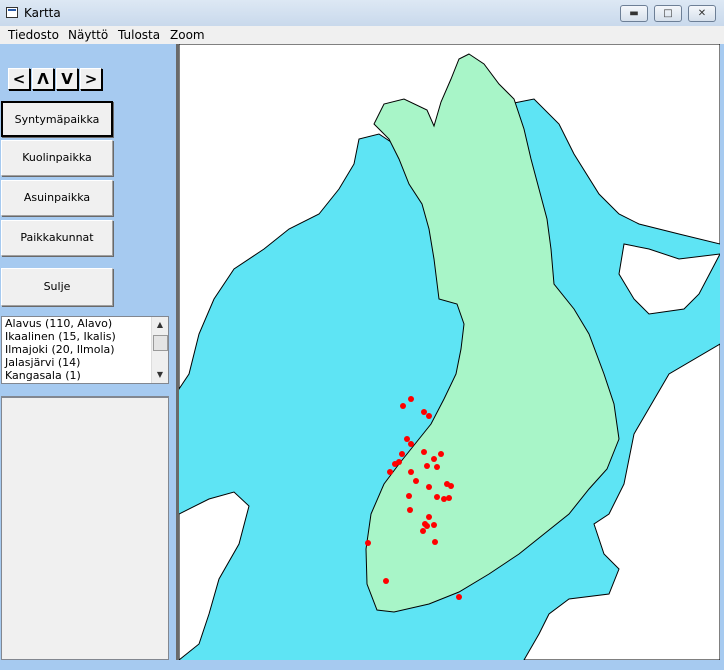  What do you see at coordinates (85, 336) in the screenshot?
I see `list-item: Ikaalinen (15, Ikalis)` at bounding box center [85, 336].